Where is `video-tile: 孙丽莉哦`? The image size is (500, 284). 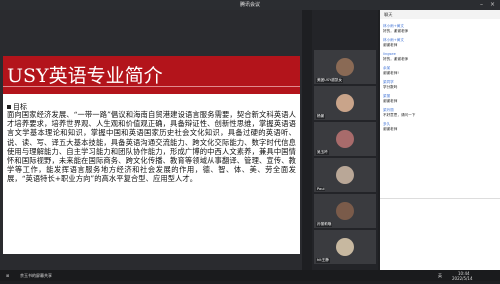 video-tile: 孙丽莉哦 is located at coordinates (345, 211).